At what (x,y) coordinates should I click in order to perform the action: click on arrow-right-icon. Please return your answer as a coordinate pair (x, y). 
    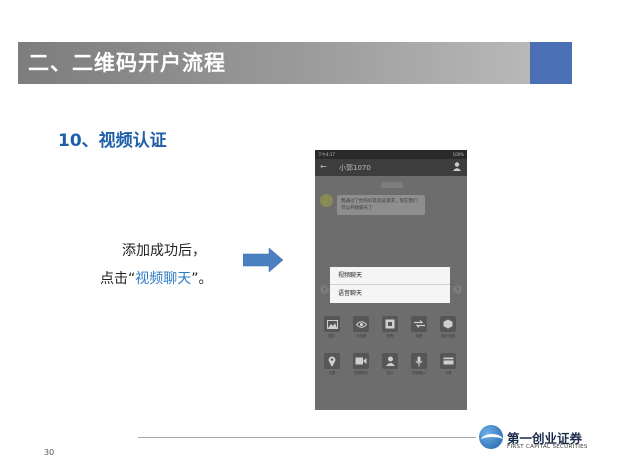
    Looking at the image, I should click on (263, 260).